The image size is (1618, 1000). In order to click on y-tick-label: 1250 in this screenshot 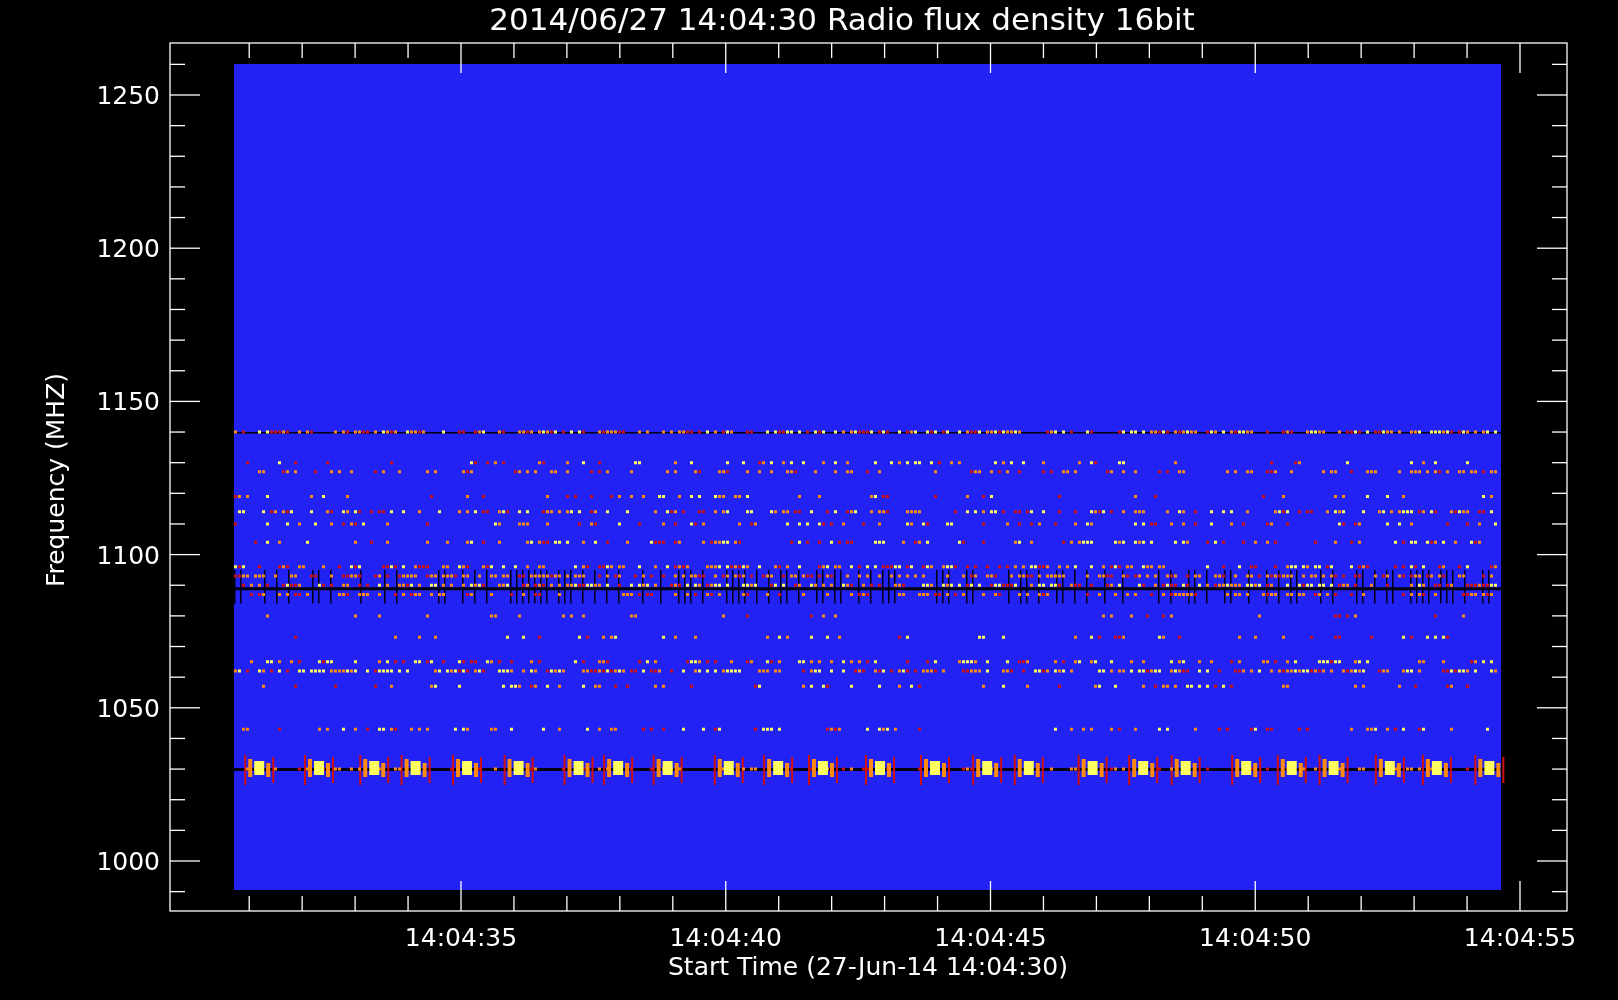, I will do `click(128, 95)`.